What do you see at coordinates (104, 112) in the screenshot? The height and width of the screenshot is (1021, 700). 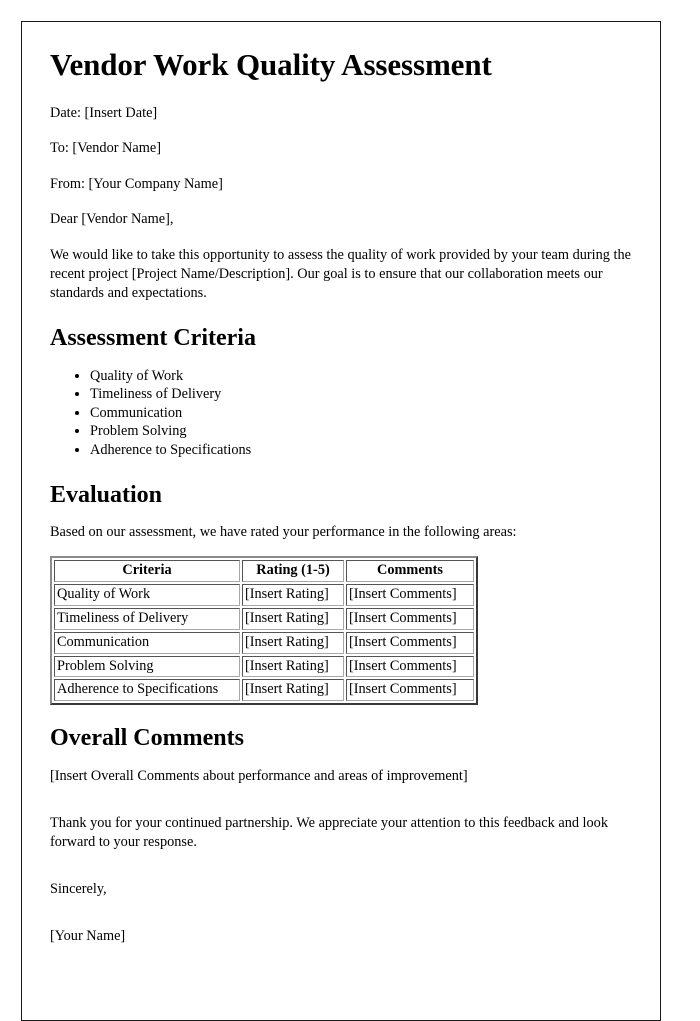 I see `date-line: Date: [Insert Date]` at bounding box center [104, 112].